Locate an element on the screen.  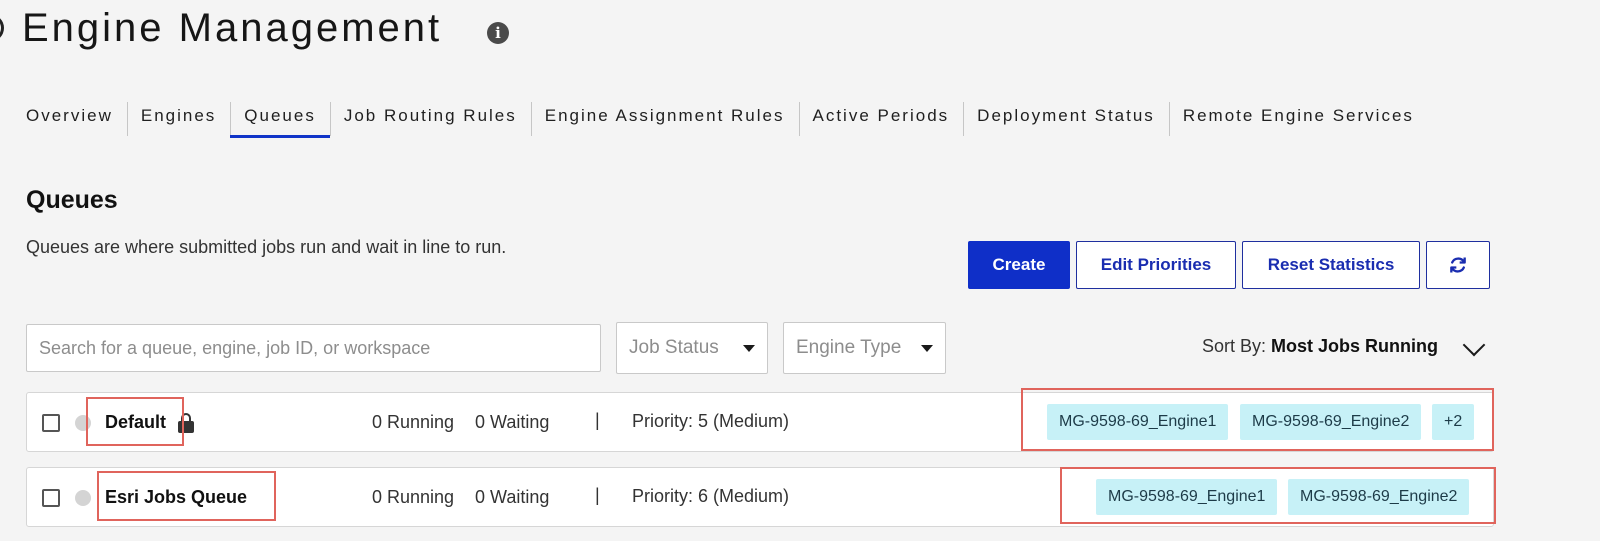
refresh-button is located at coordinates (1458, 265).